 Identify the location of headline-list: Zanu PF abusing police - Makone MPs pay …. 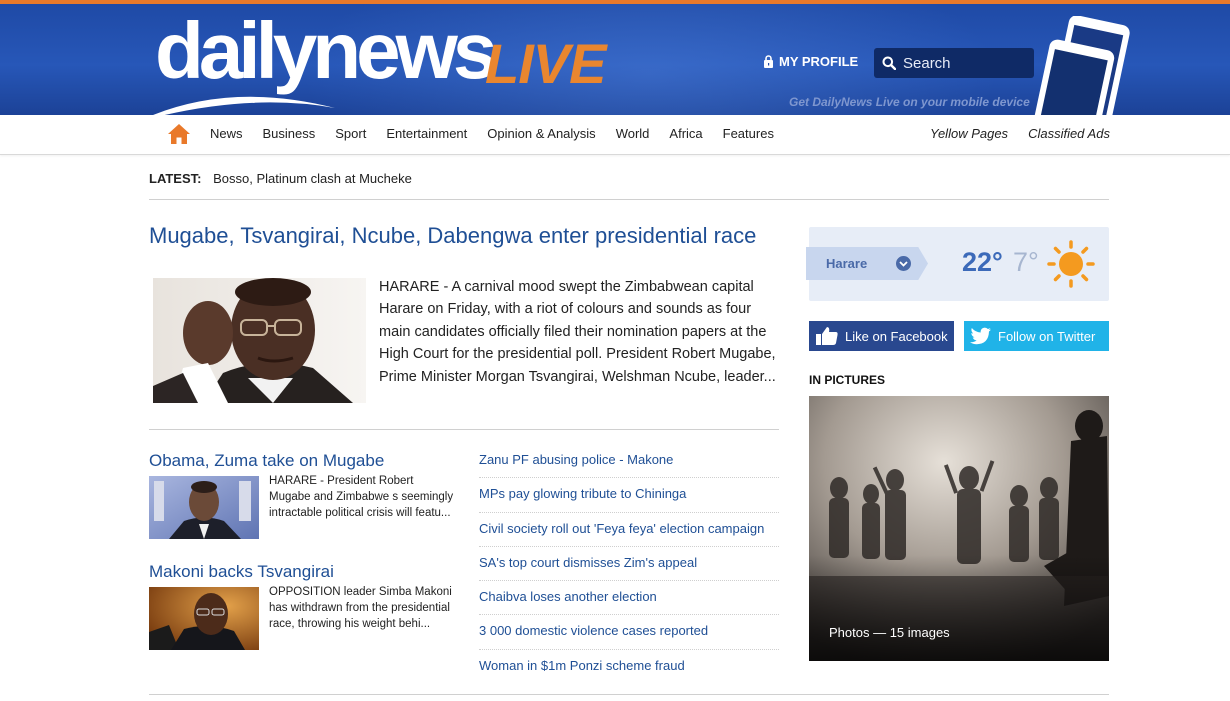
(629, 564).